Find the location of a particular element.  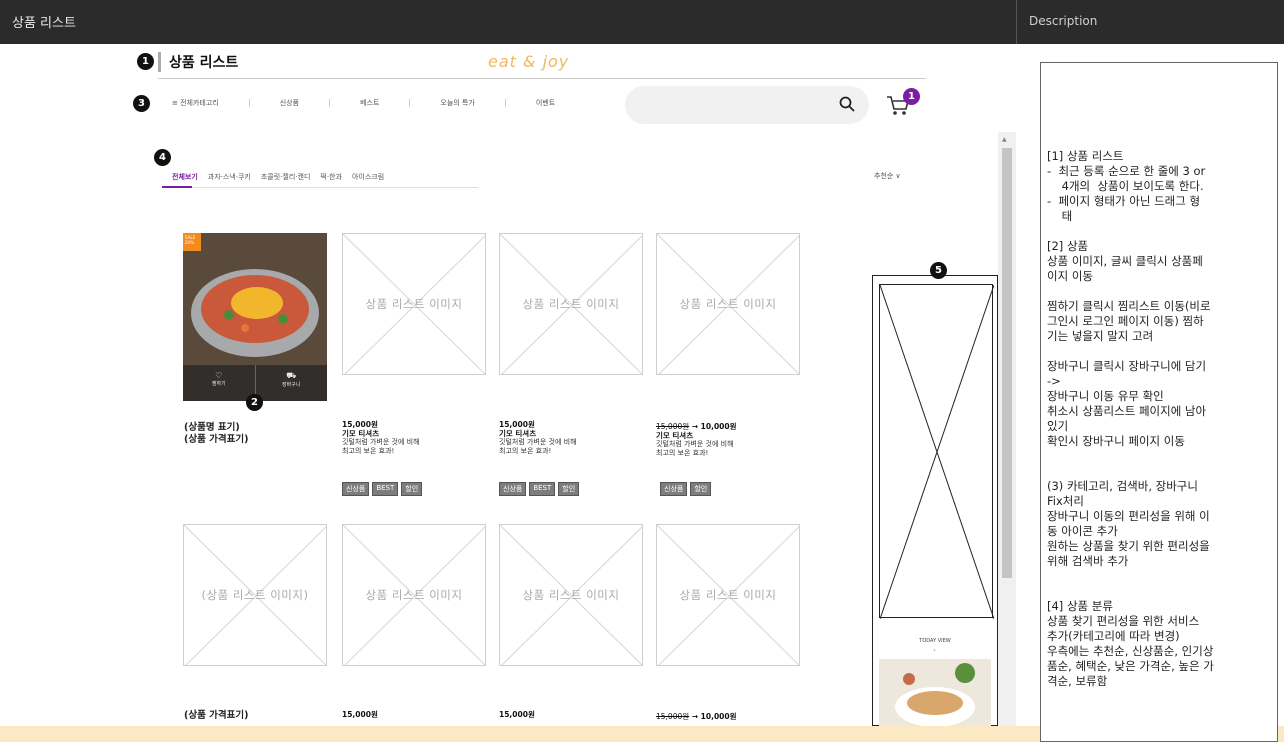

tab-ice-cream: 아이스크림 is located at coordinates (368, 177).